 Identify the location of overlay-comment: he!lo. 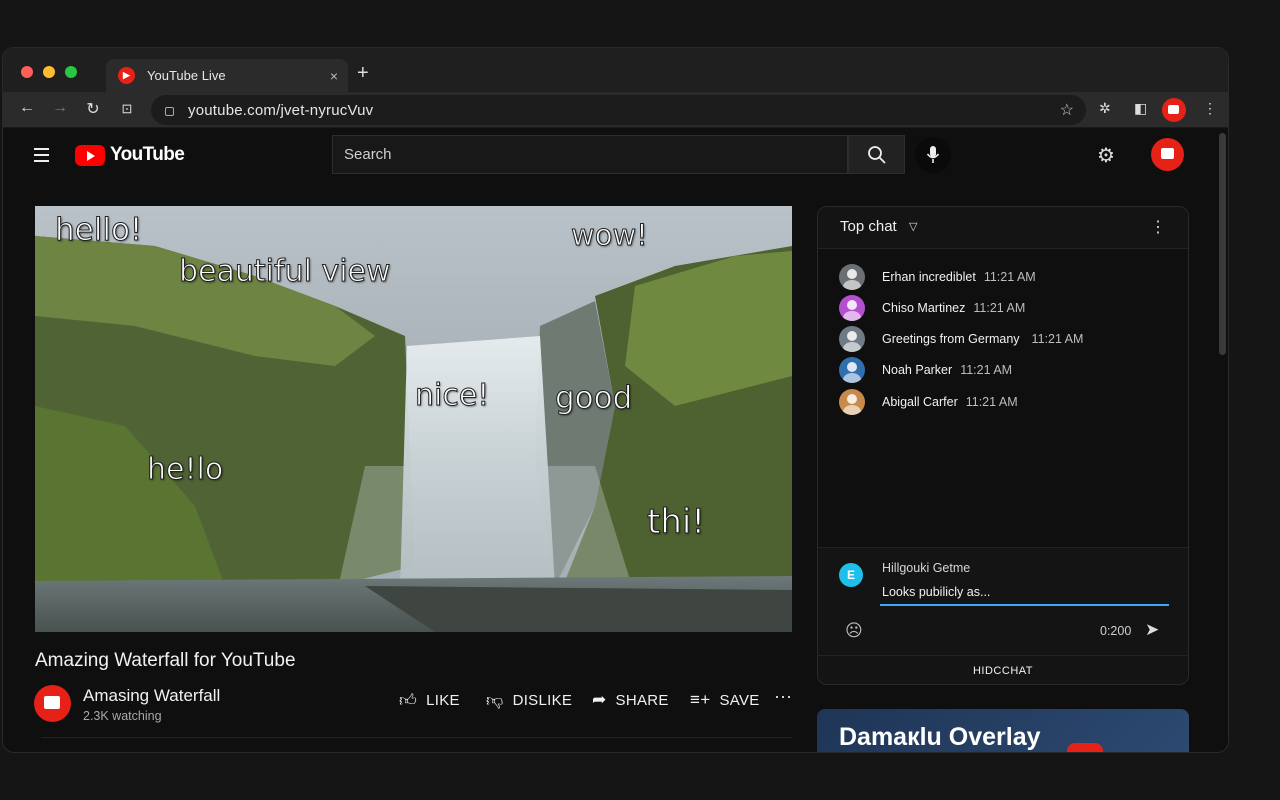
(185, 470).